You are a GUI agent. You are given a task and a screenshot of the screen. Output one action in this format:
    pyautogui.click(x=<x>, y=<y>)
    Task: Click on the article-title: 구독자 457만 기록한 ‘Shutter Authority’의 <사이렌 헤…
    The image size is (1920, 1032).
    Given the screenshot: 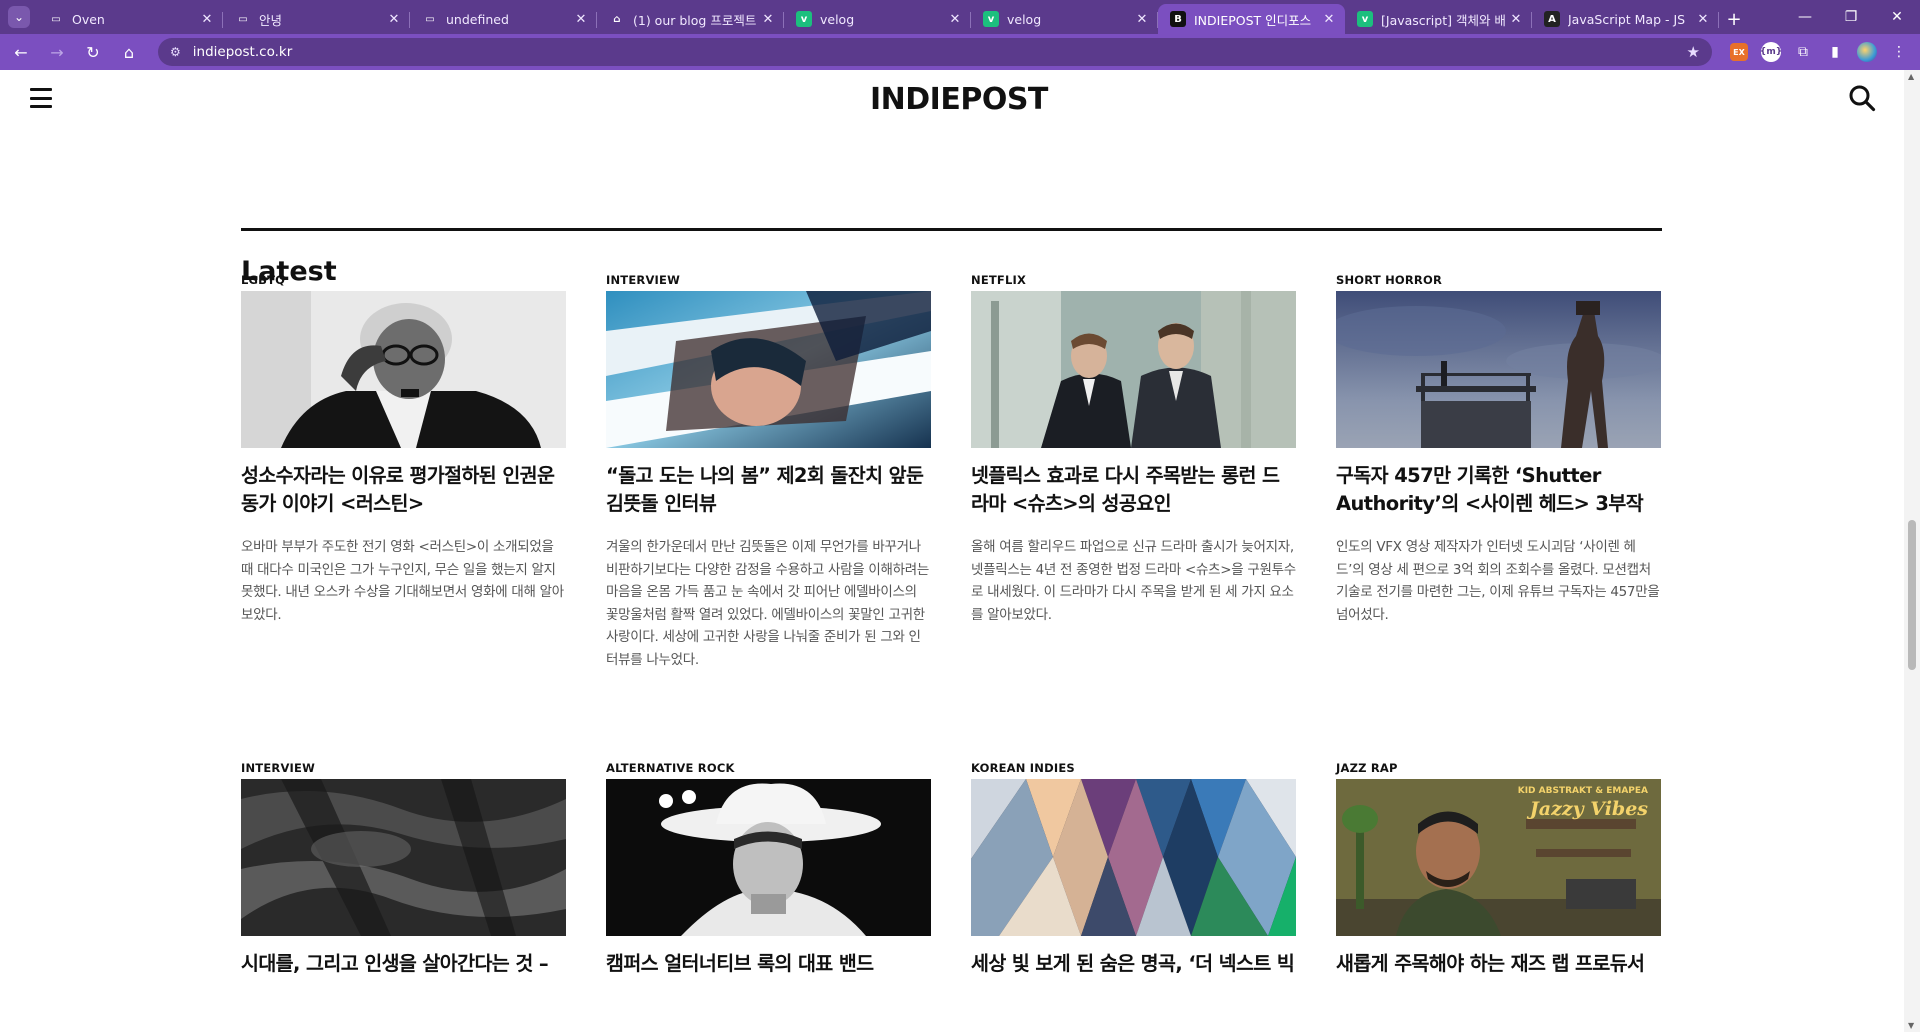 What is the action you would take?
    pyautogui.click(x=1498, y=490)
    